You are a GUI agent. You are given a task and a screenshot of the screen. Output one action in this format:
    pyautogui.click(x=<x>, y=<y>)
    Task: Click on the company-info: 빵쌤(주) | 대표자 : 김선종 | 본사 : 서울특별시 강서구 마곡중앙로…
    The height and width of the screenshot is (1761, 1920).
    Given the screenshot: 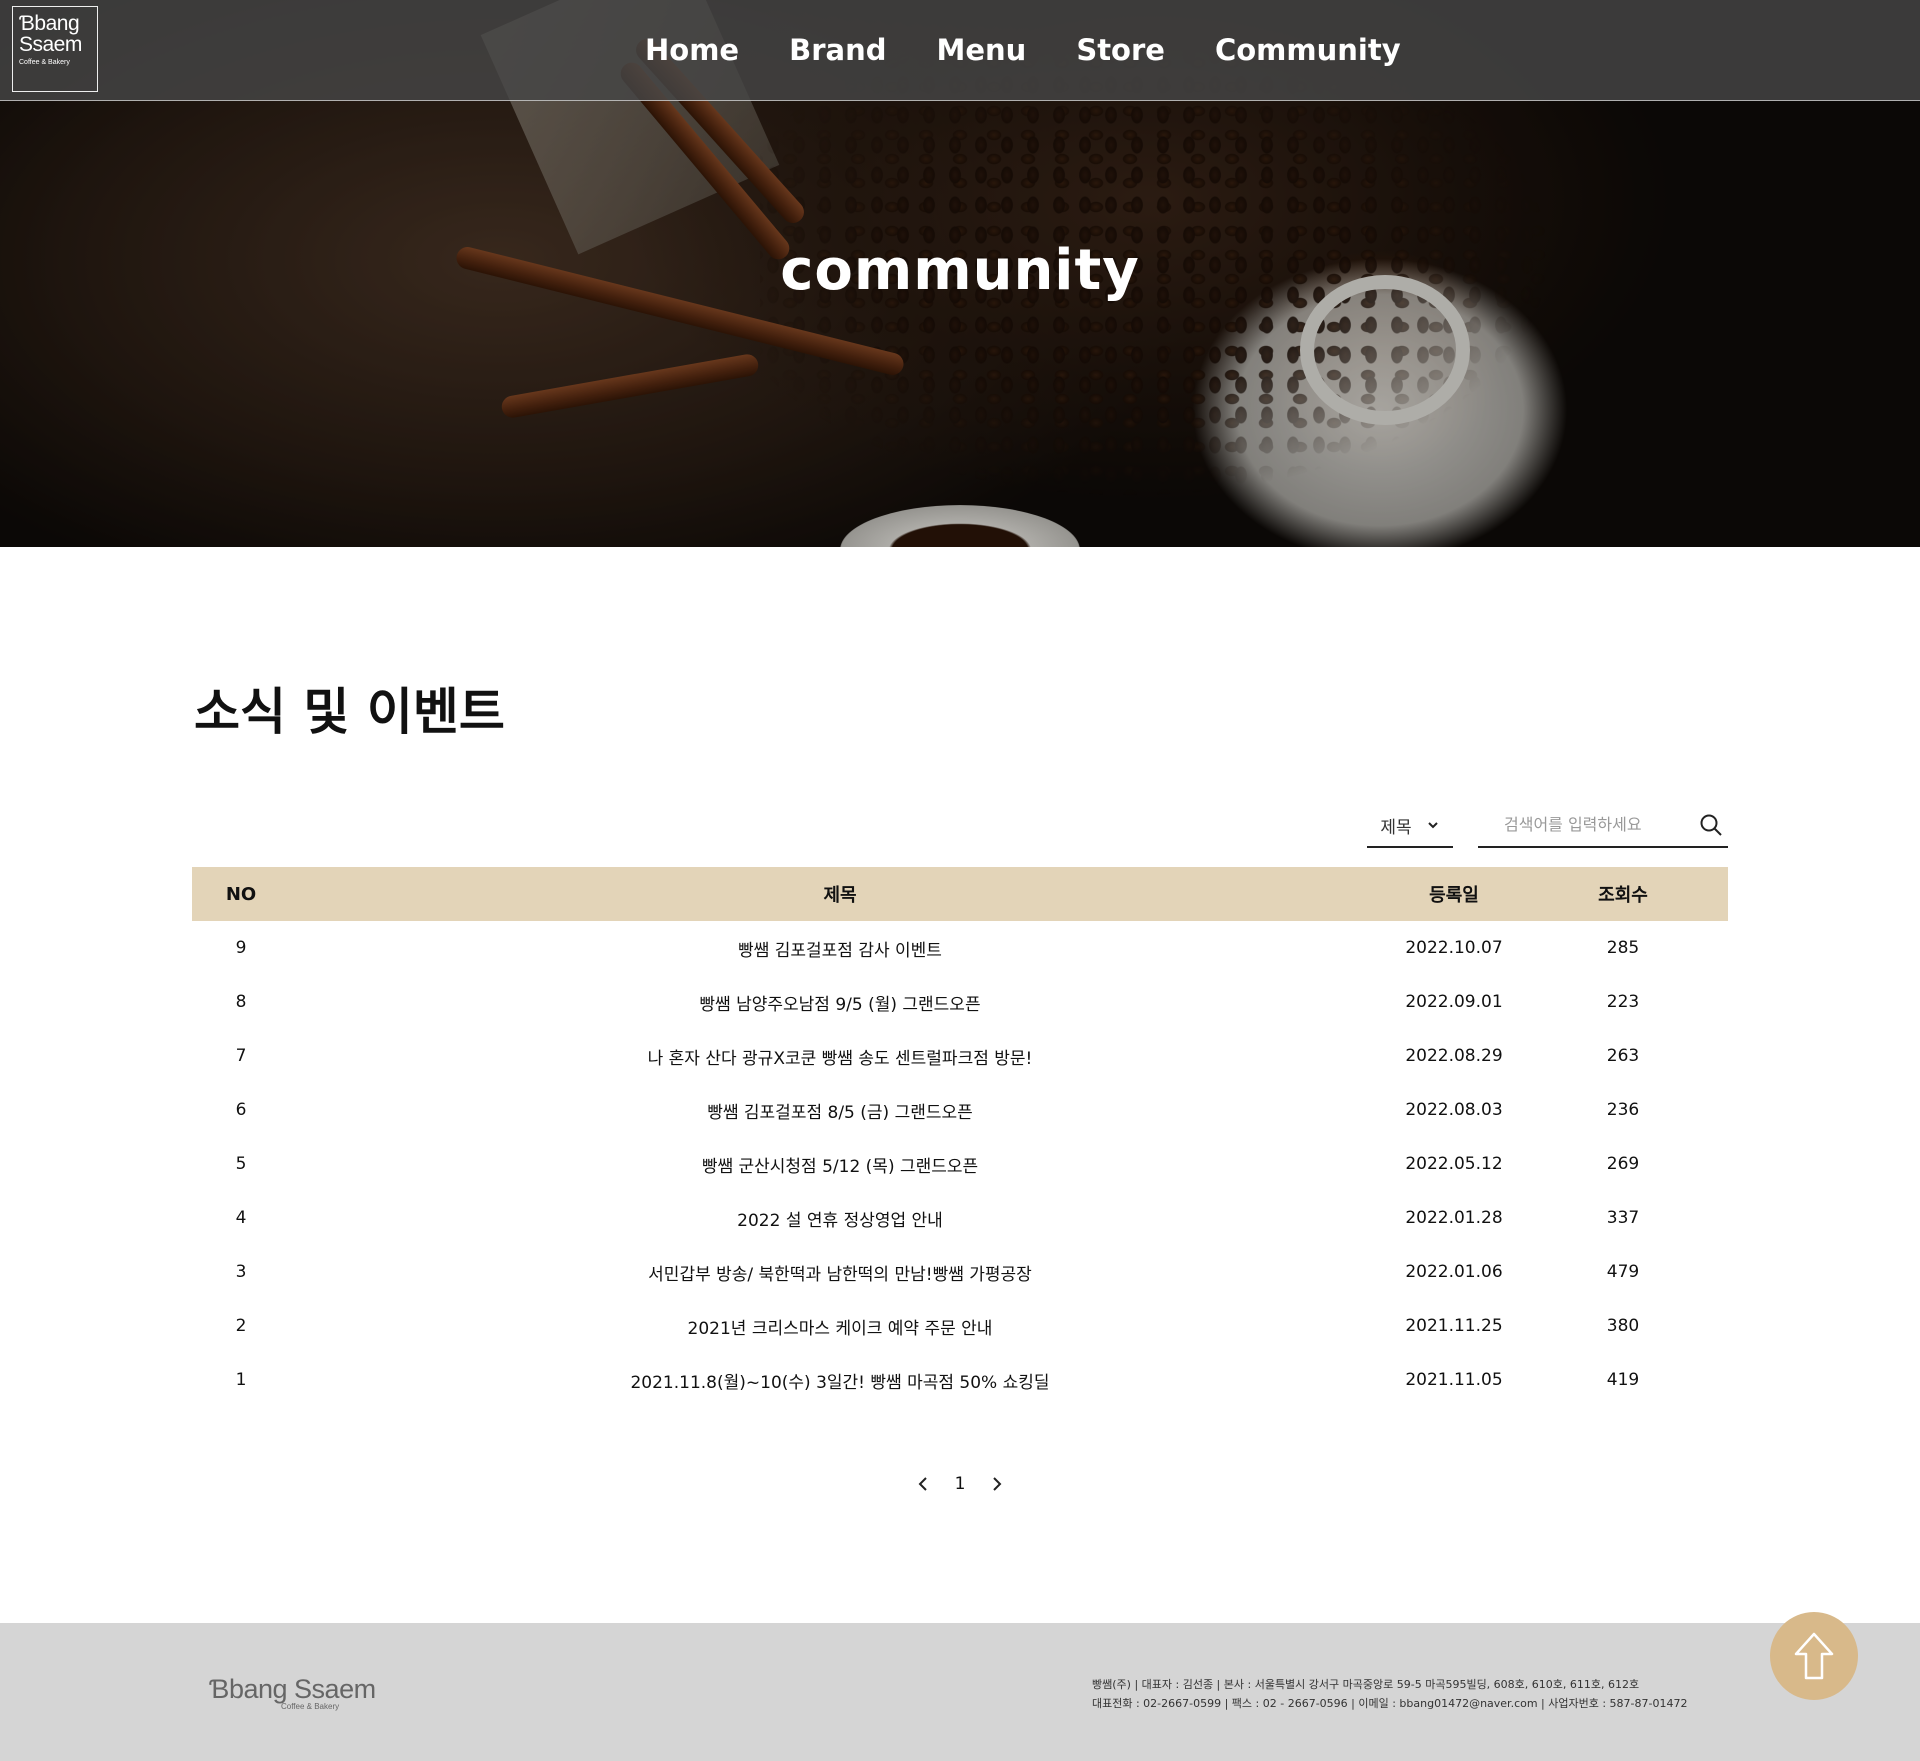 What is the action you would take?
    pyautogui.click(x=1389, y=1694)
    